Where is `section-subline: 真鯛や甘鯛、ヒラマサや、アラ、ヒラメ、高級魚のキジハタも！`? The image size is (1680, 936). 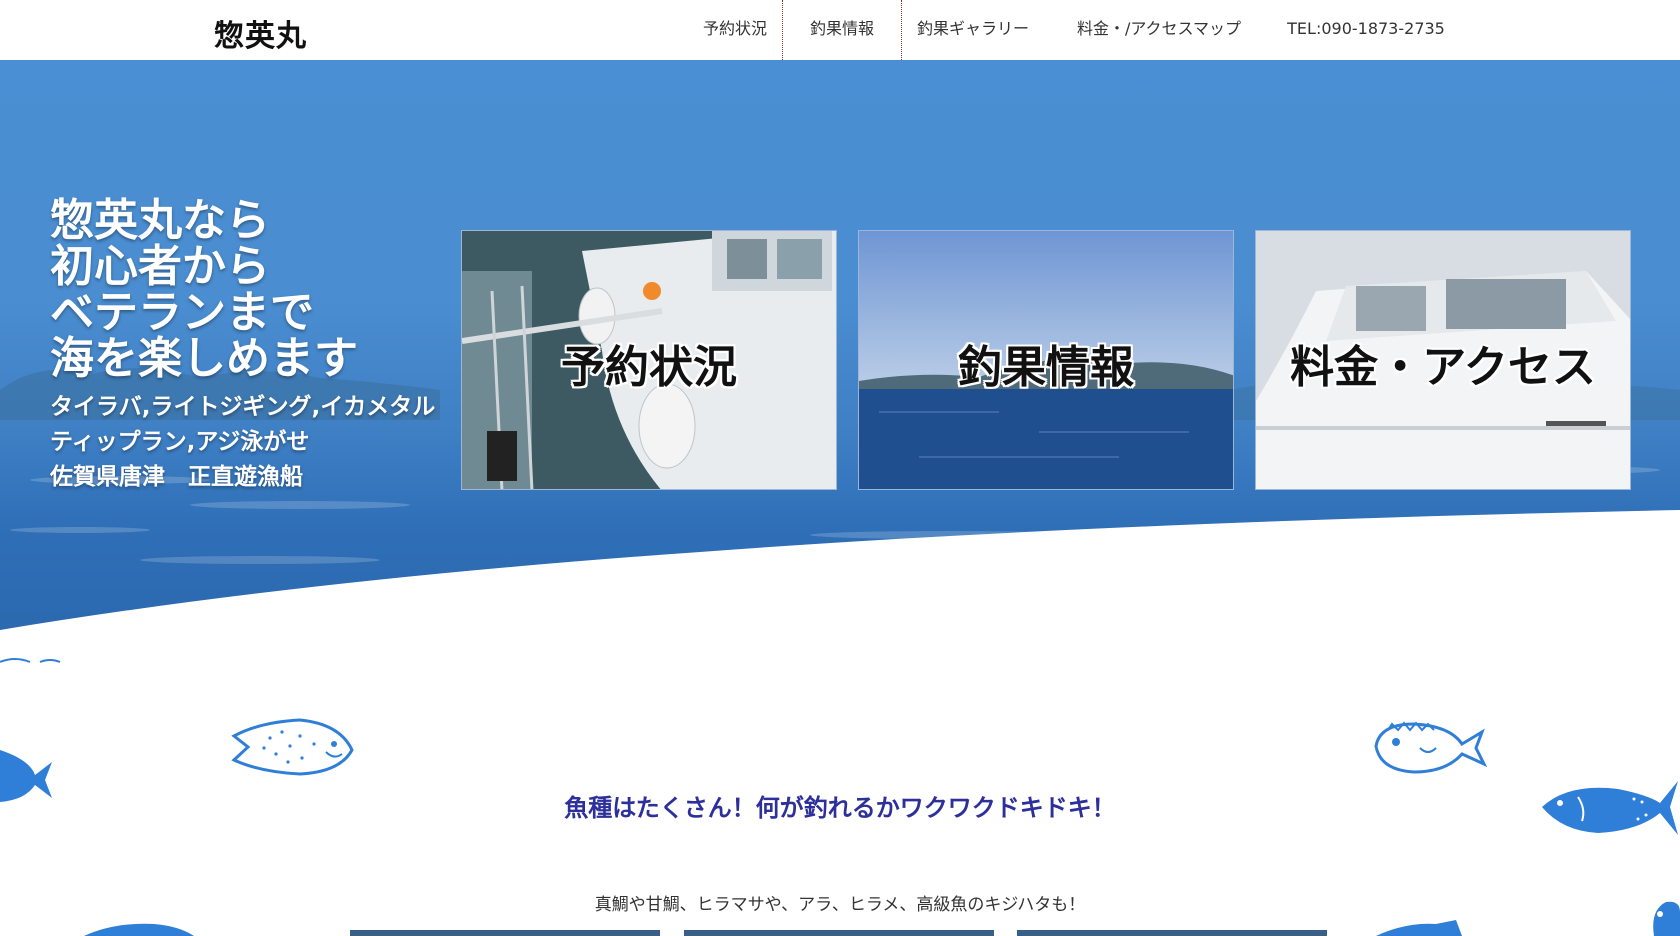
section-subline: 真鯛や甘鯛、ヒラマサや、アラ、ヒラメ、高級魚のキジハタも！ is located at coordinates (840, 905).